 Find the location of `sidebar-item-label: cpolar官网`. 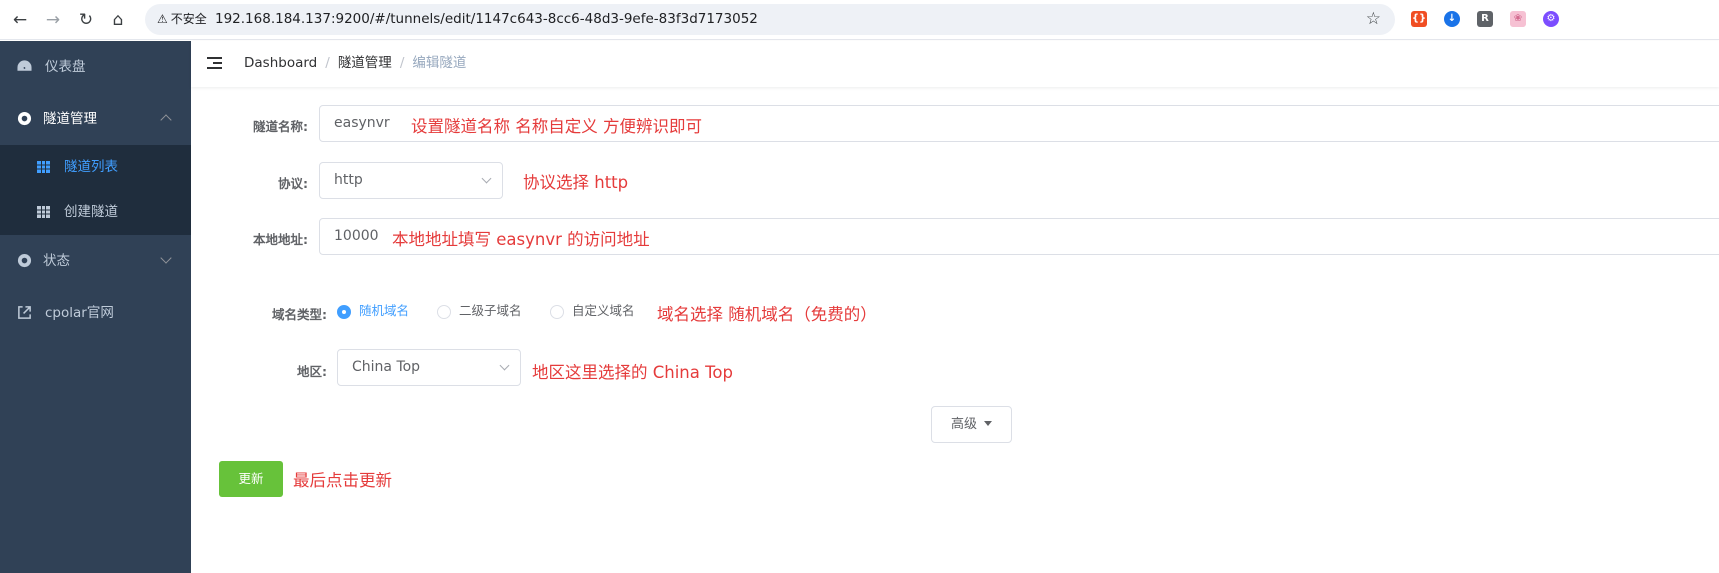

sidebar-item-label: cpolar官网 is located at coordinates (79, 313).